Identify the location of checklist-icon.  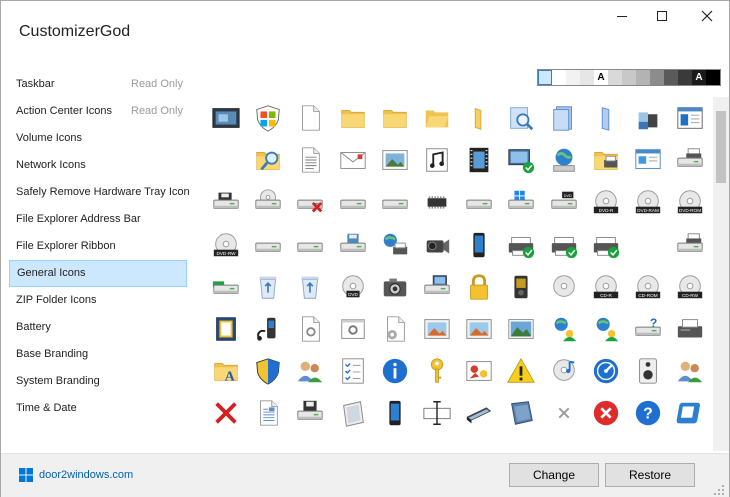
(353, 371).